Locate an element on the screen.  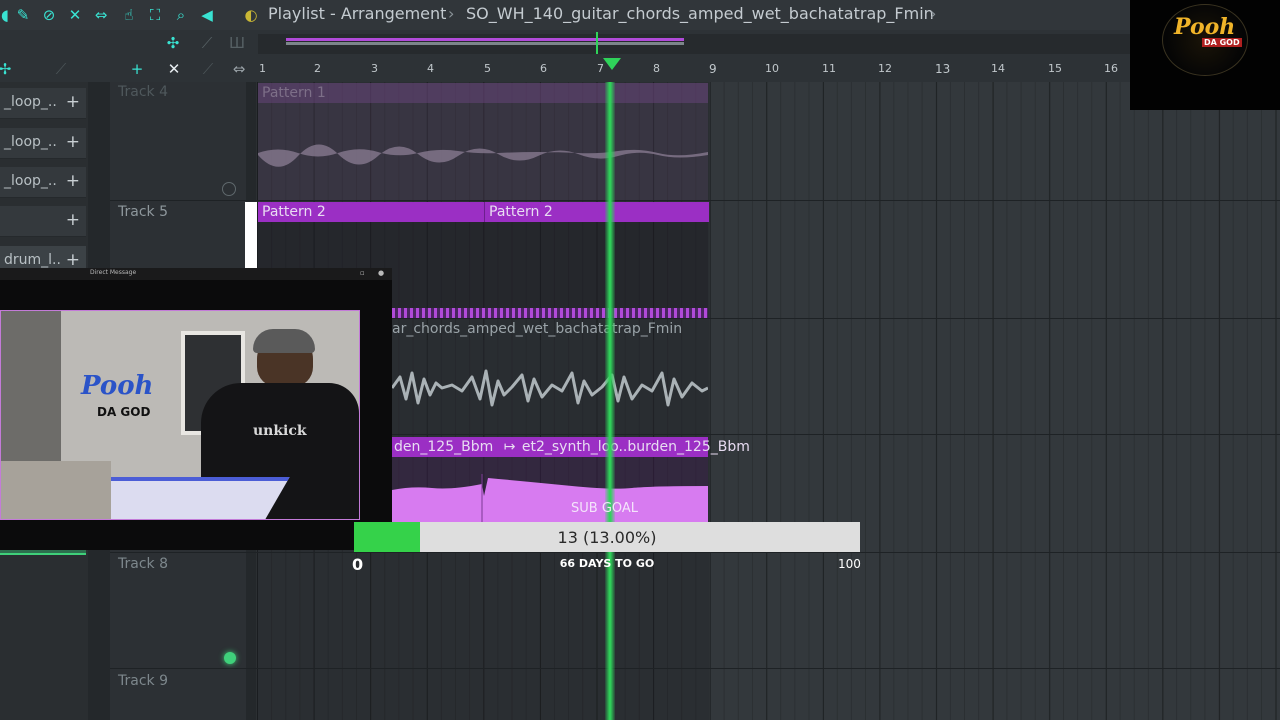
bar-number: 6 is located at coordinates (543, 68).